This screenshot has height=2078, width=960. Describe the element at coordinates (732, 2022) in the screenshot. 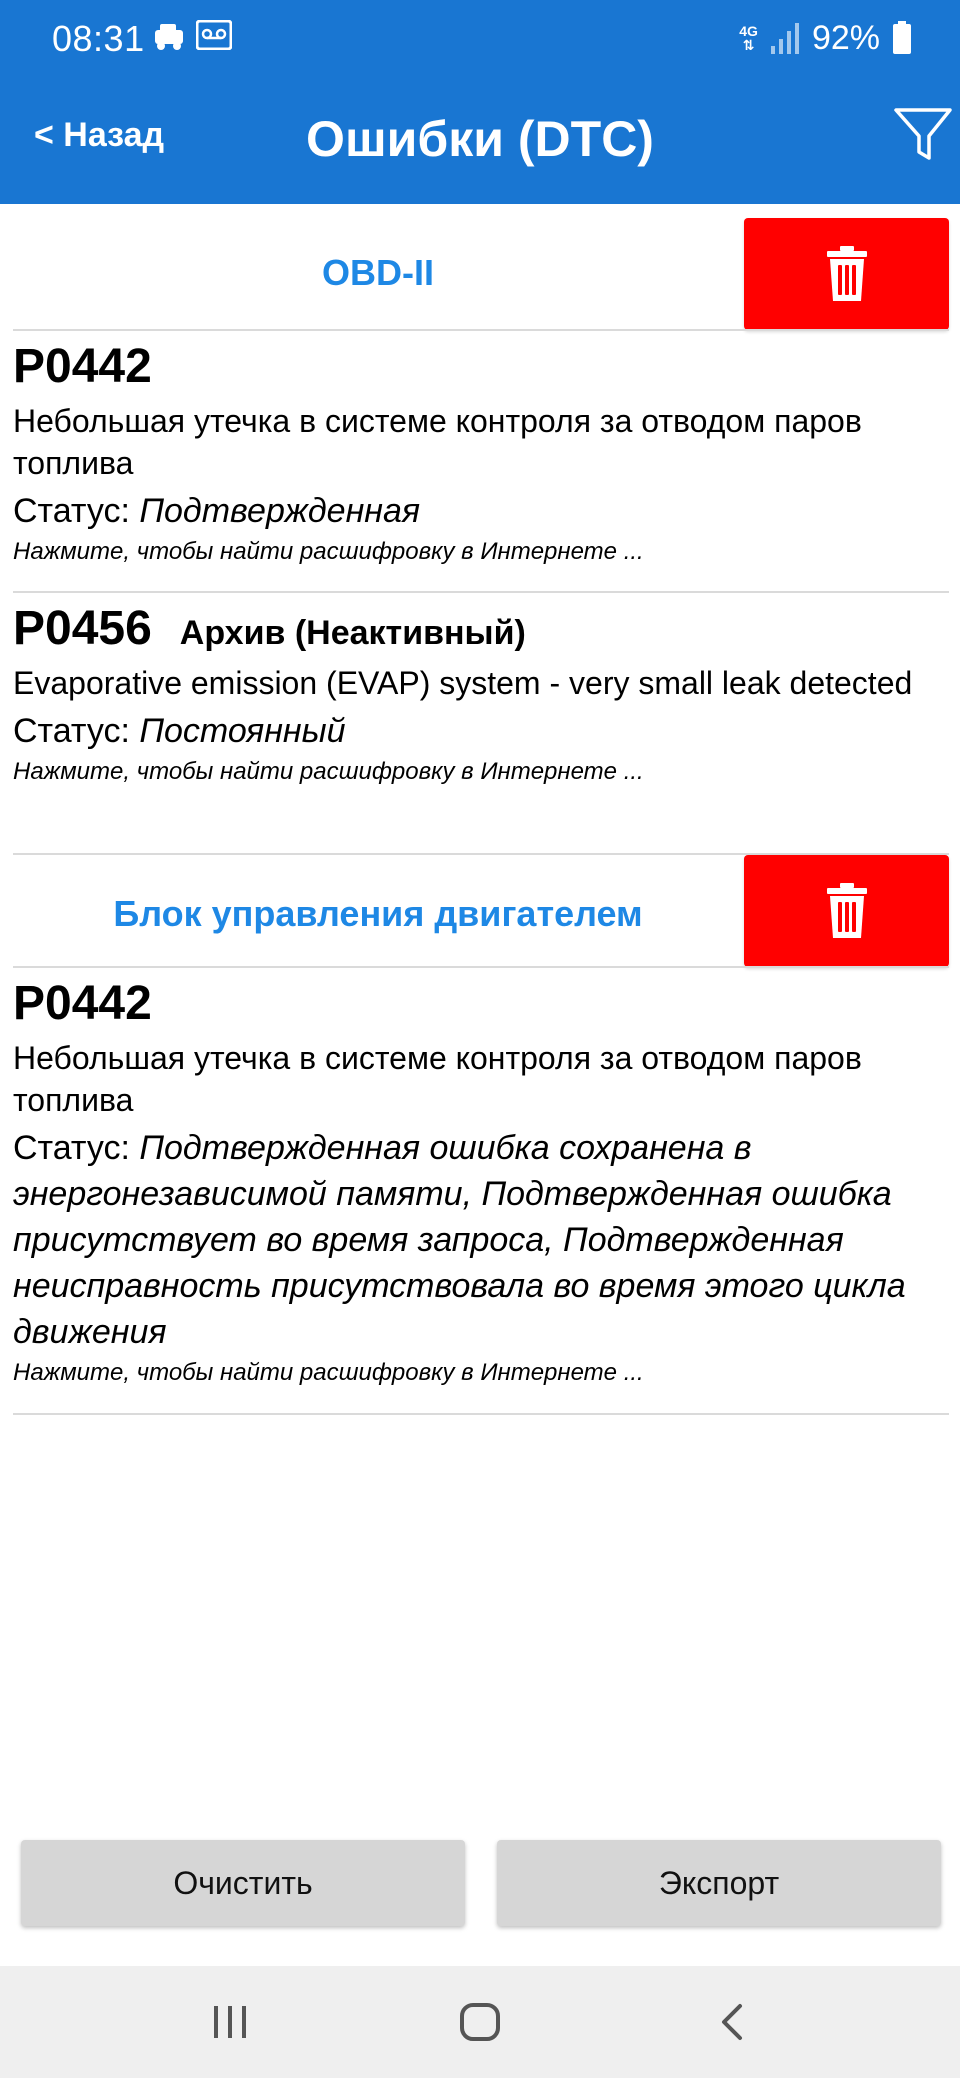

I see `back-icon` at that location.